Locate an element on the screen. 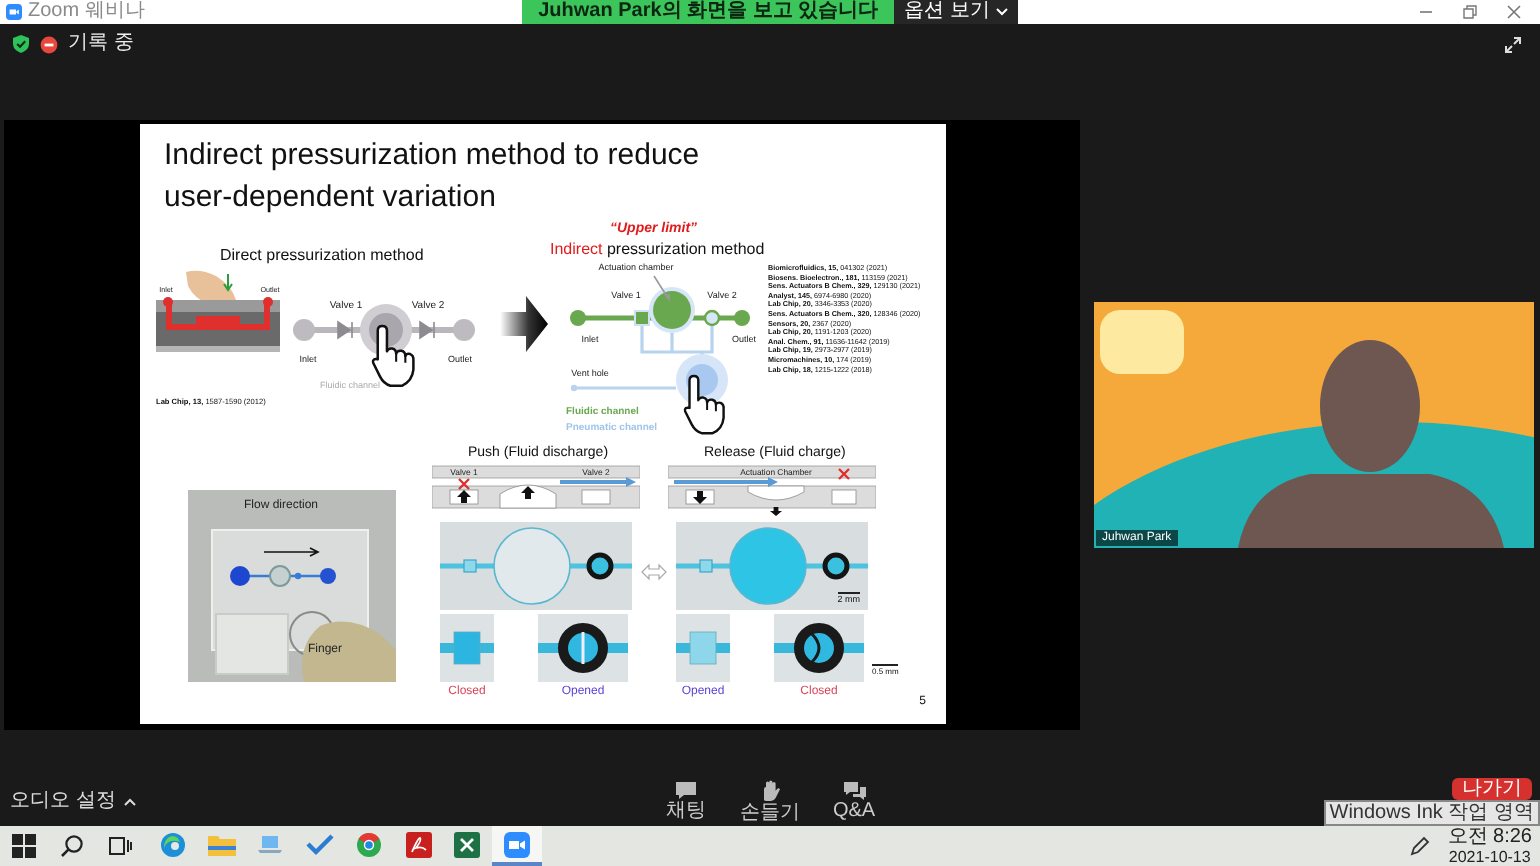 This screenshot has height=866, width=1540. raised-hand-icon is located at coordinates (770, 790).